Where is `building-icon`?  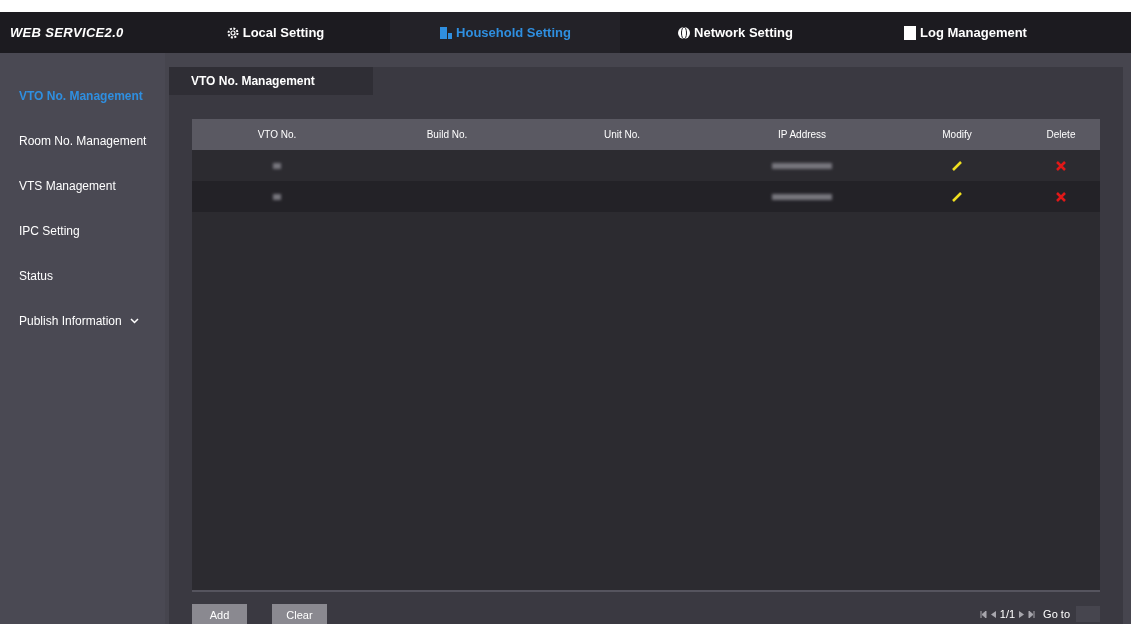 building-icon is located at coordinates (446, 32).